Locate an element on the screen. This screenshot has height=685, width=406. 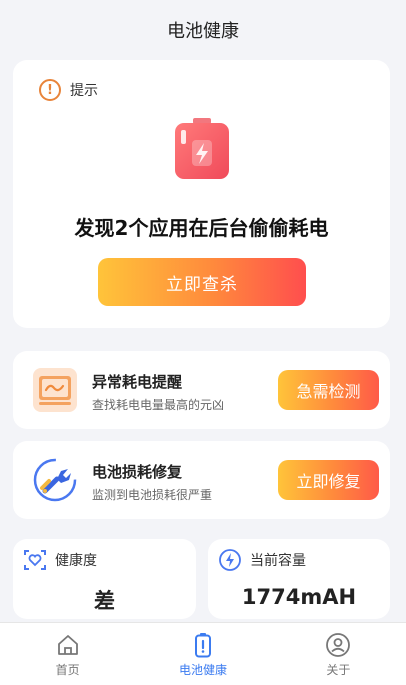
user-icon is located at coordinates (338, 645).